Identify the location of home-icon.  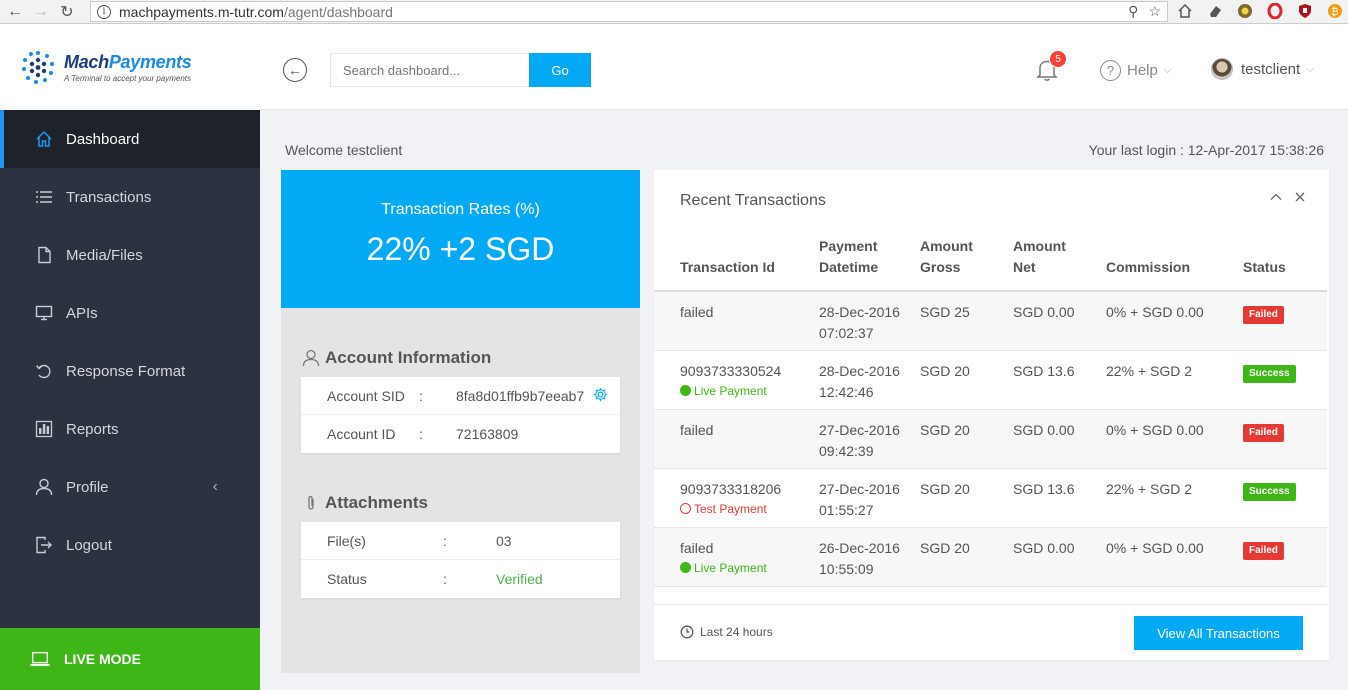
(44, 139).